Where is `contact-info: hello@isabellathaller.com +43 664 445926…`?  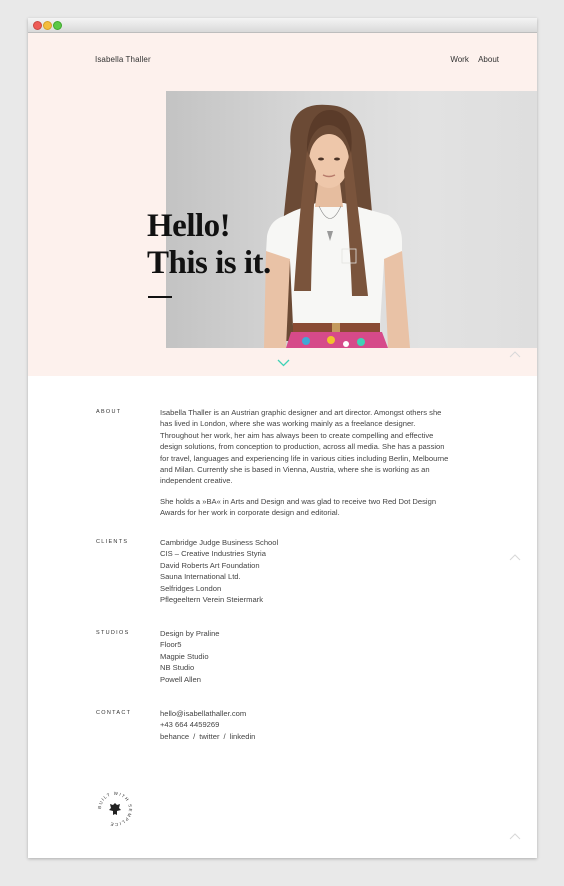 contact-info: hello@isabellathaller.com +43 664 445926… is located at coordinates (305, 725).